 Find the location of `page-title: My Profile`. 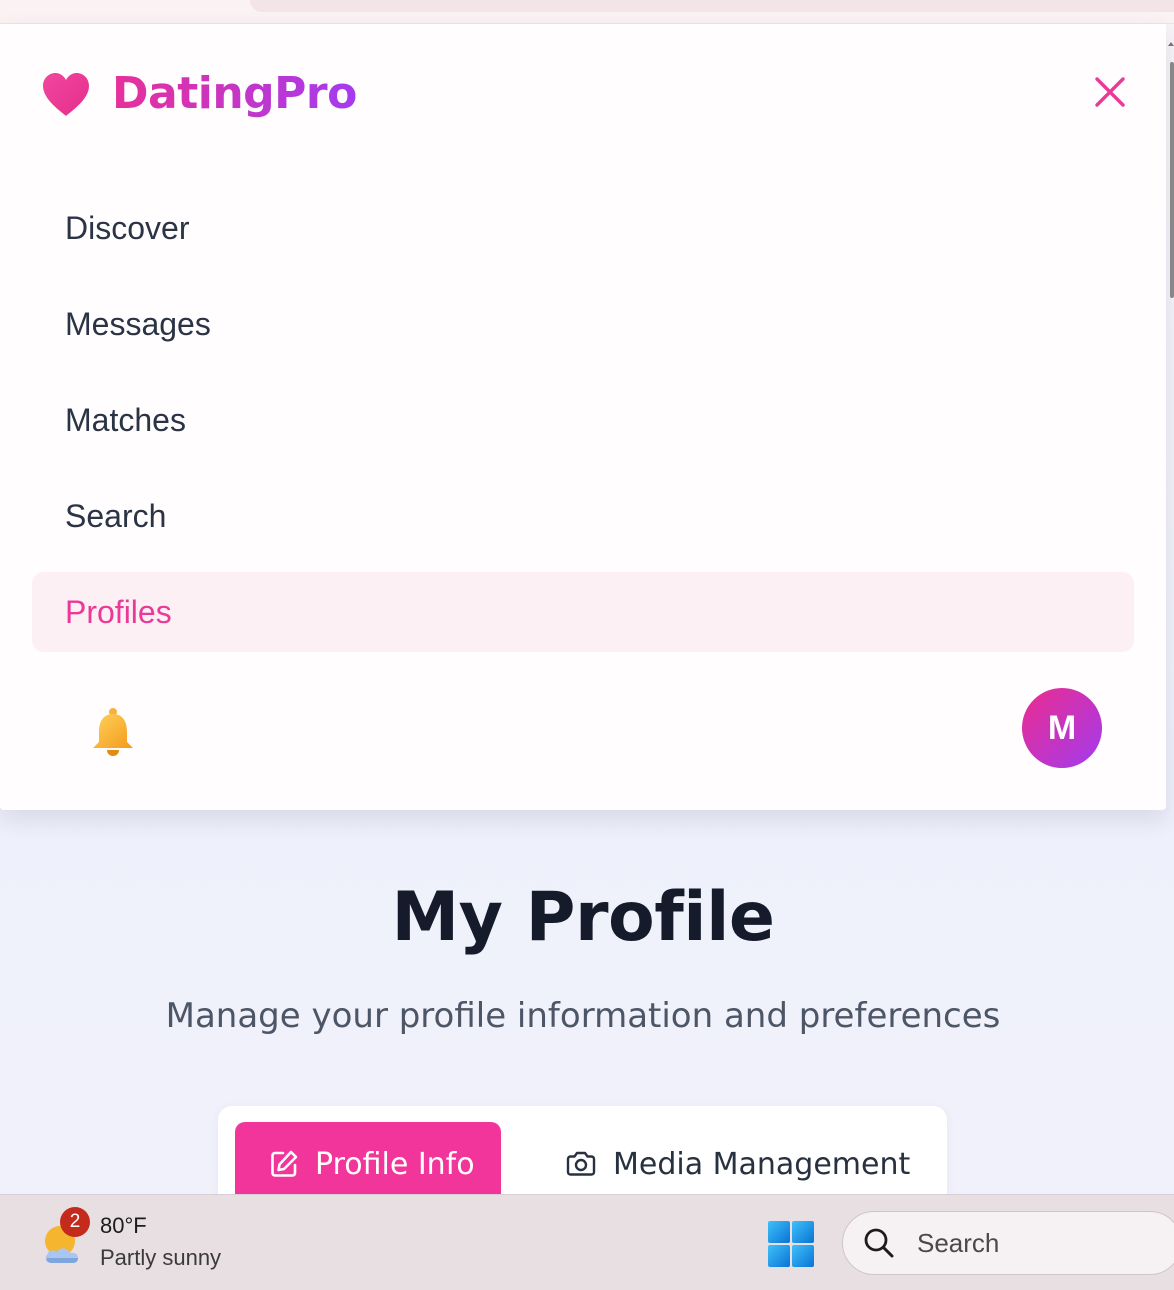

page-title: My Profile is located at coordinates (583, 917).